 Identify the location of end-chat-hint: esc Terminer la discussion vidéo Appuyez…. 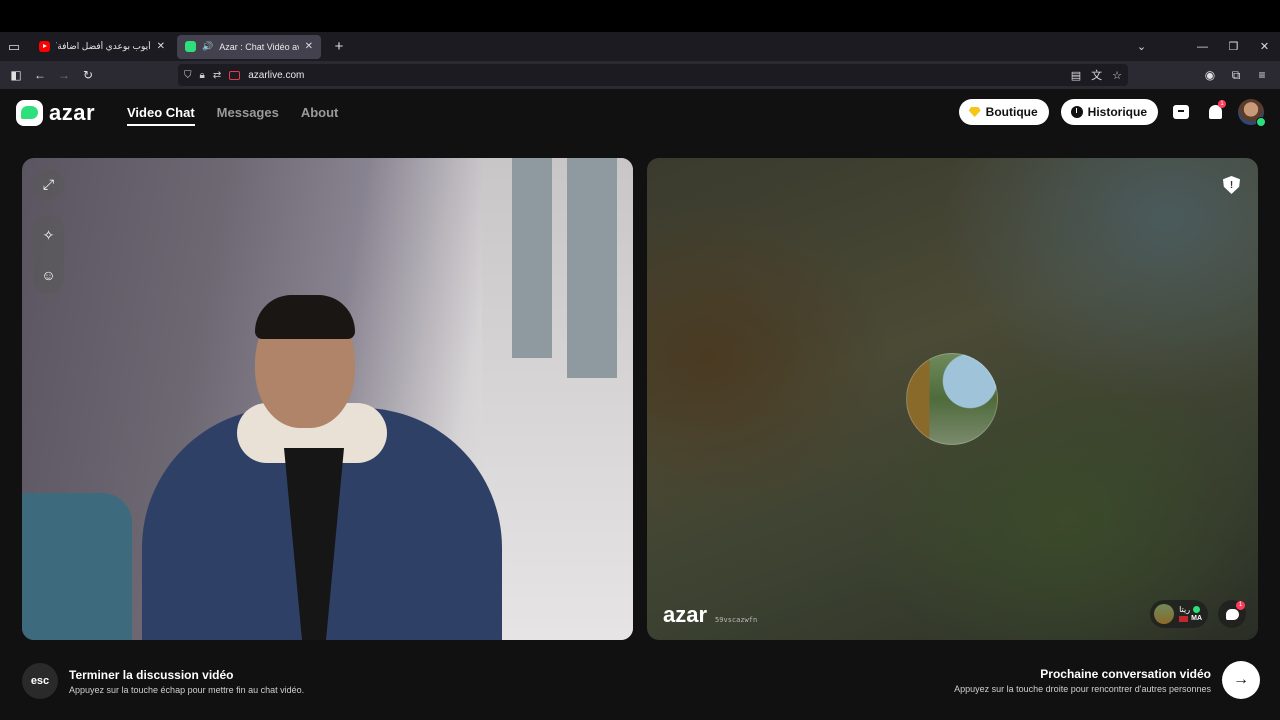
(163, 681).